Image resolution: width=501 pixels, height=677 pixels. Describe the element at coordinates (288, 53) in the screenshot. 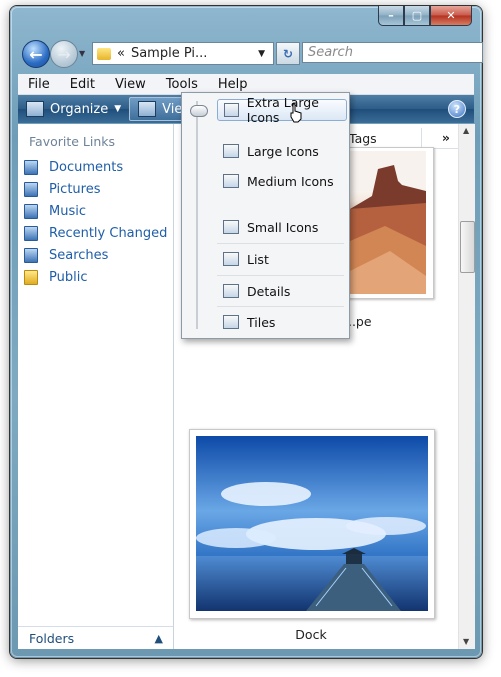

I see `refresh-button: ↻` at that location.